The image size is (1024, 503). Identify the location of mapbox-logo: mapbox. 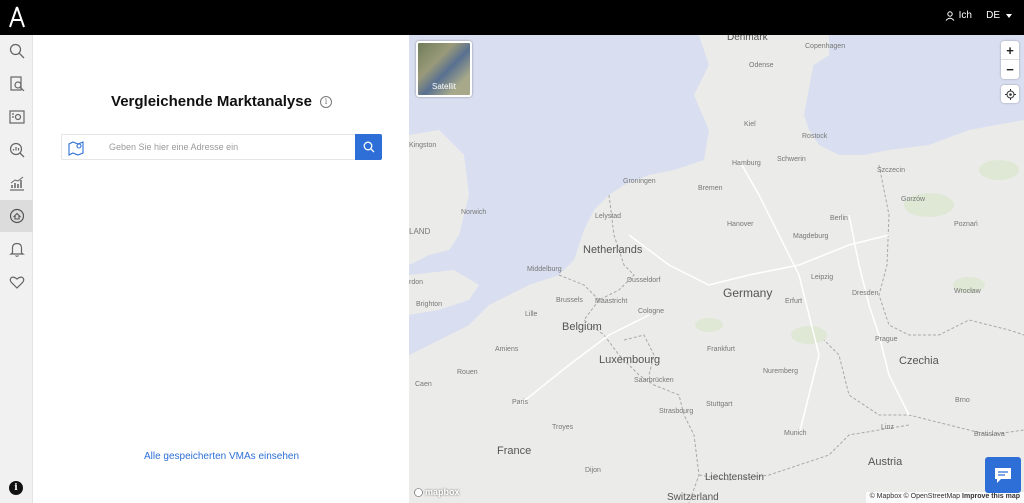
(437, 492).